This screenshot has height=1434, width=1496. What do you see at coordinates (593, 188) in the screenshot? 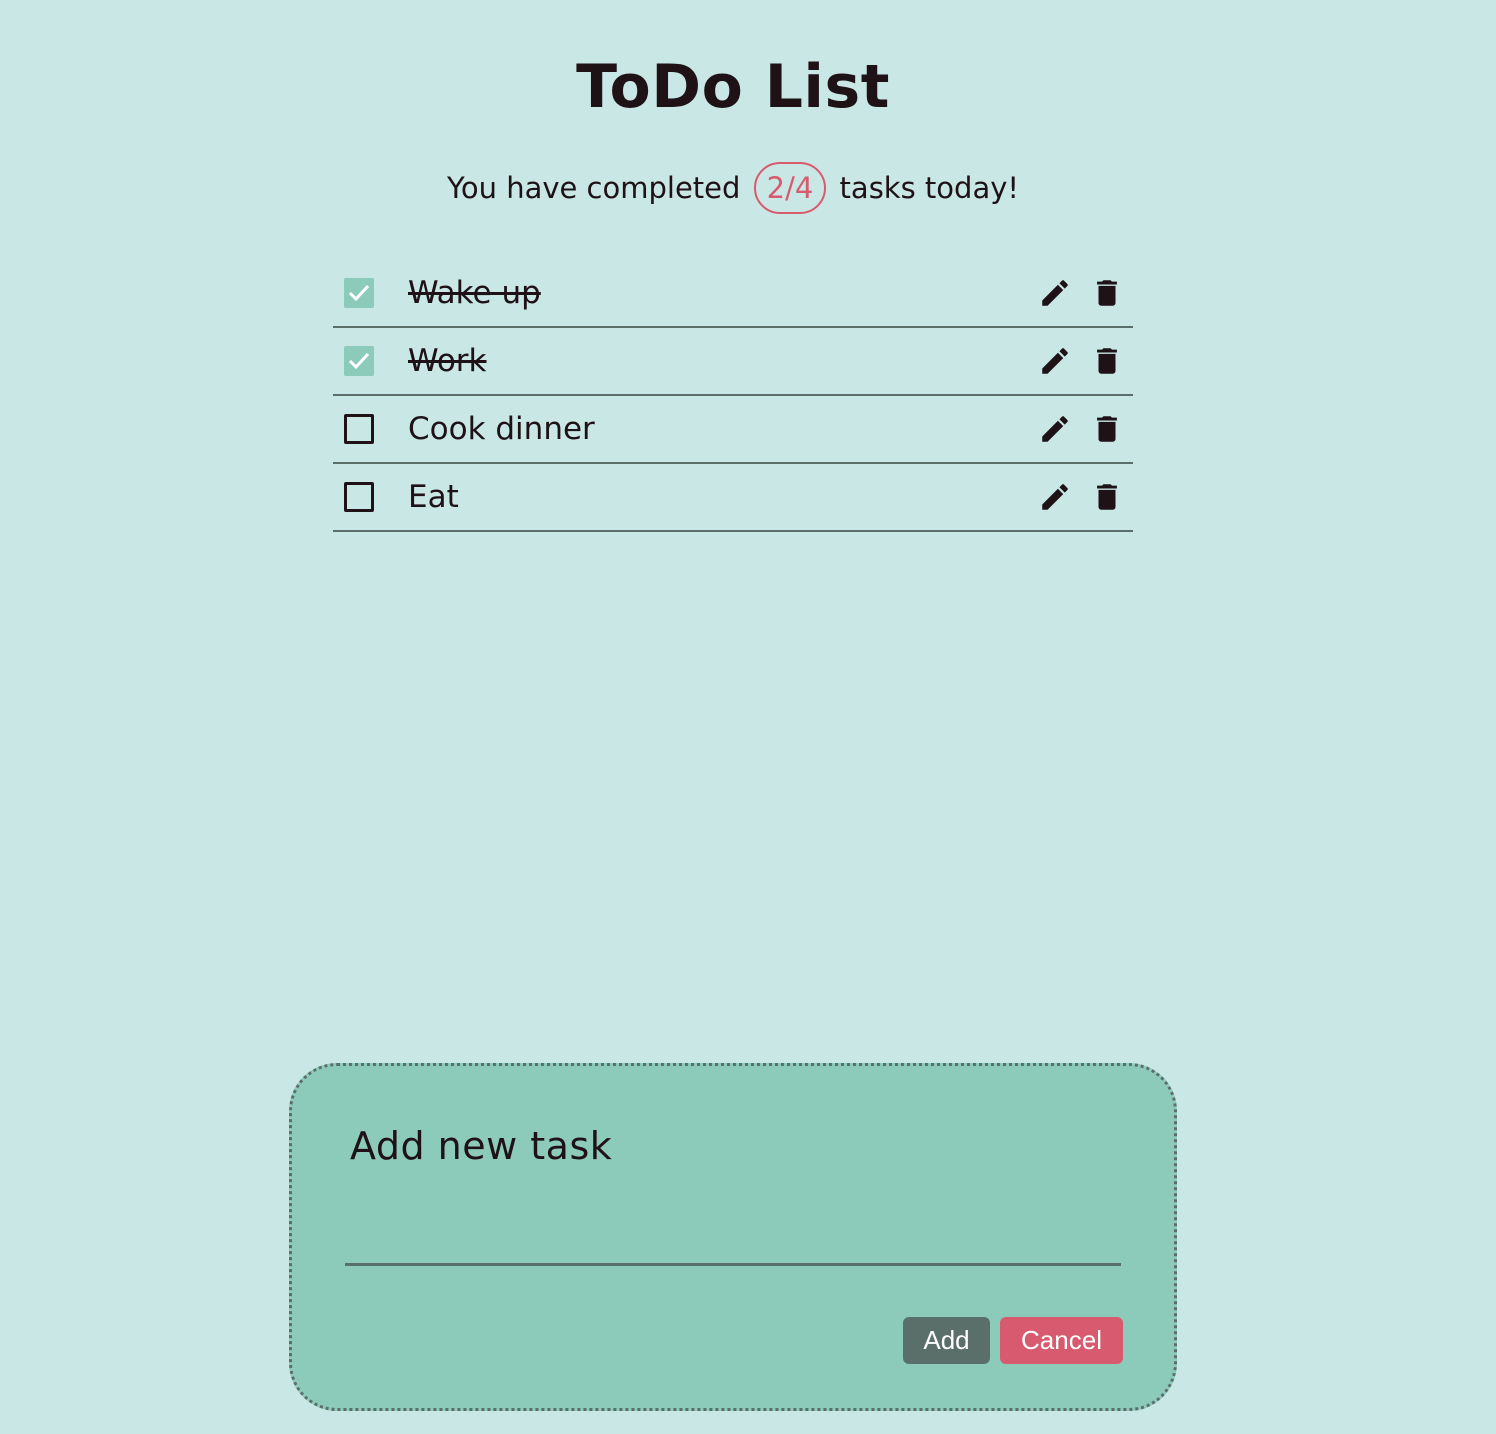
I see `summary-prefix: You have completed` at bounding box center [593, 188].